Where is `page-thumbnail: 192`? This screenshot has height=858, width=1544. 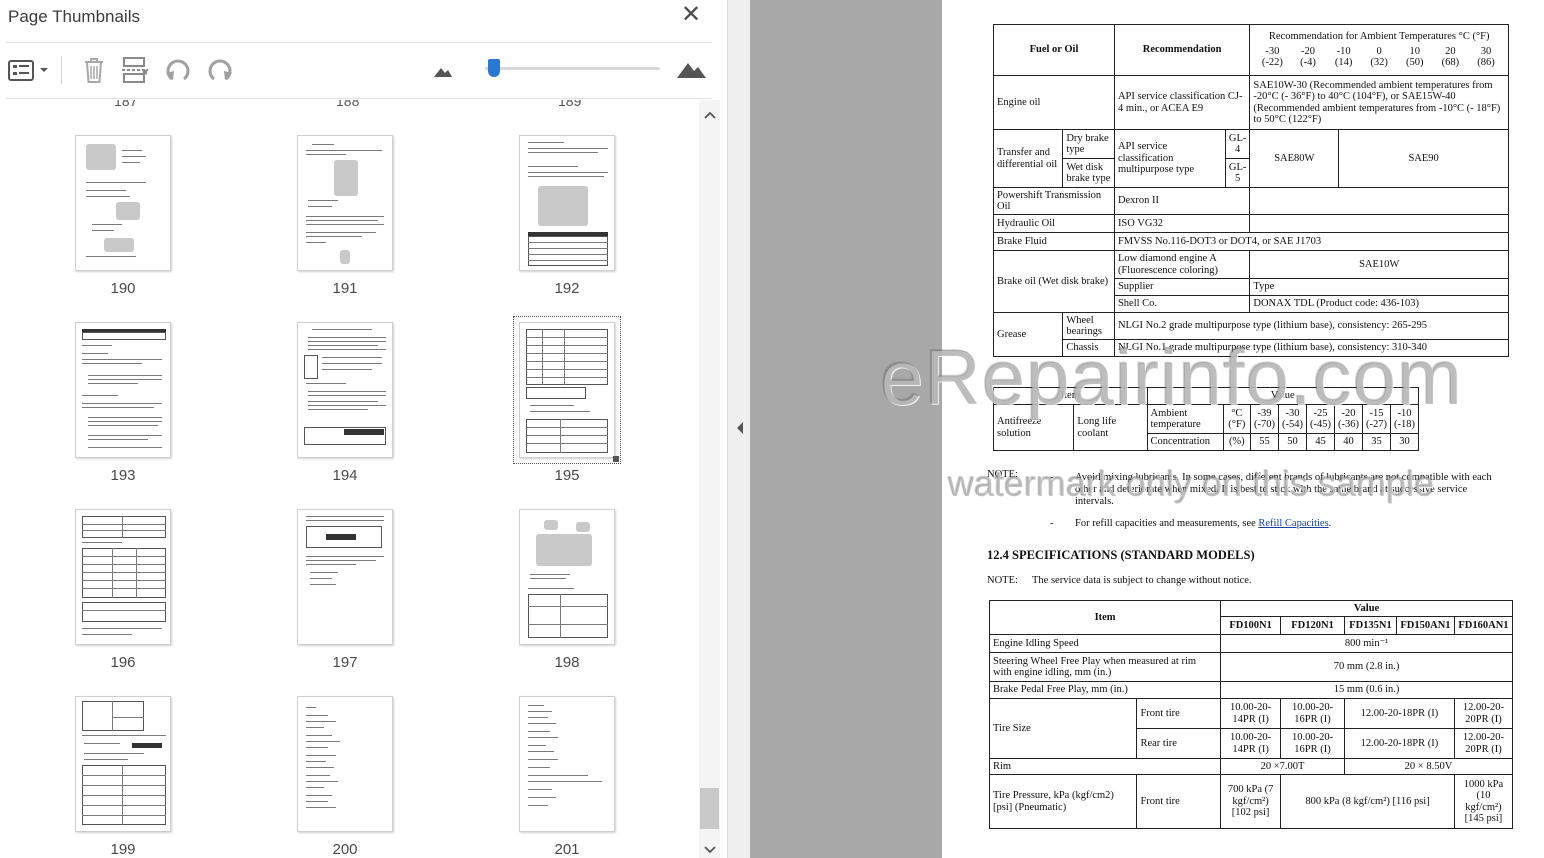
page-thumbnail: 192 is located at coordinates (567, 216).